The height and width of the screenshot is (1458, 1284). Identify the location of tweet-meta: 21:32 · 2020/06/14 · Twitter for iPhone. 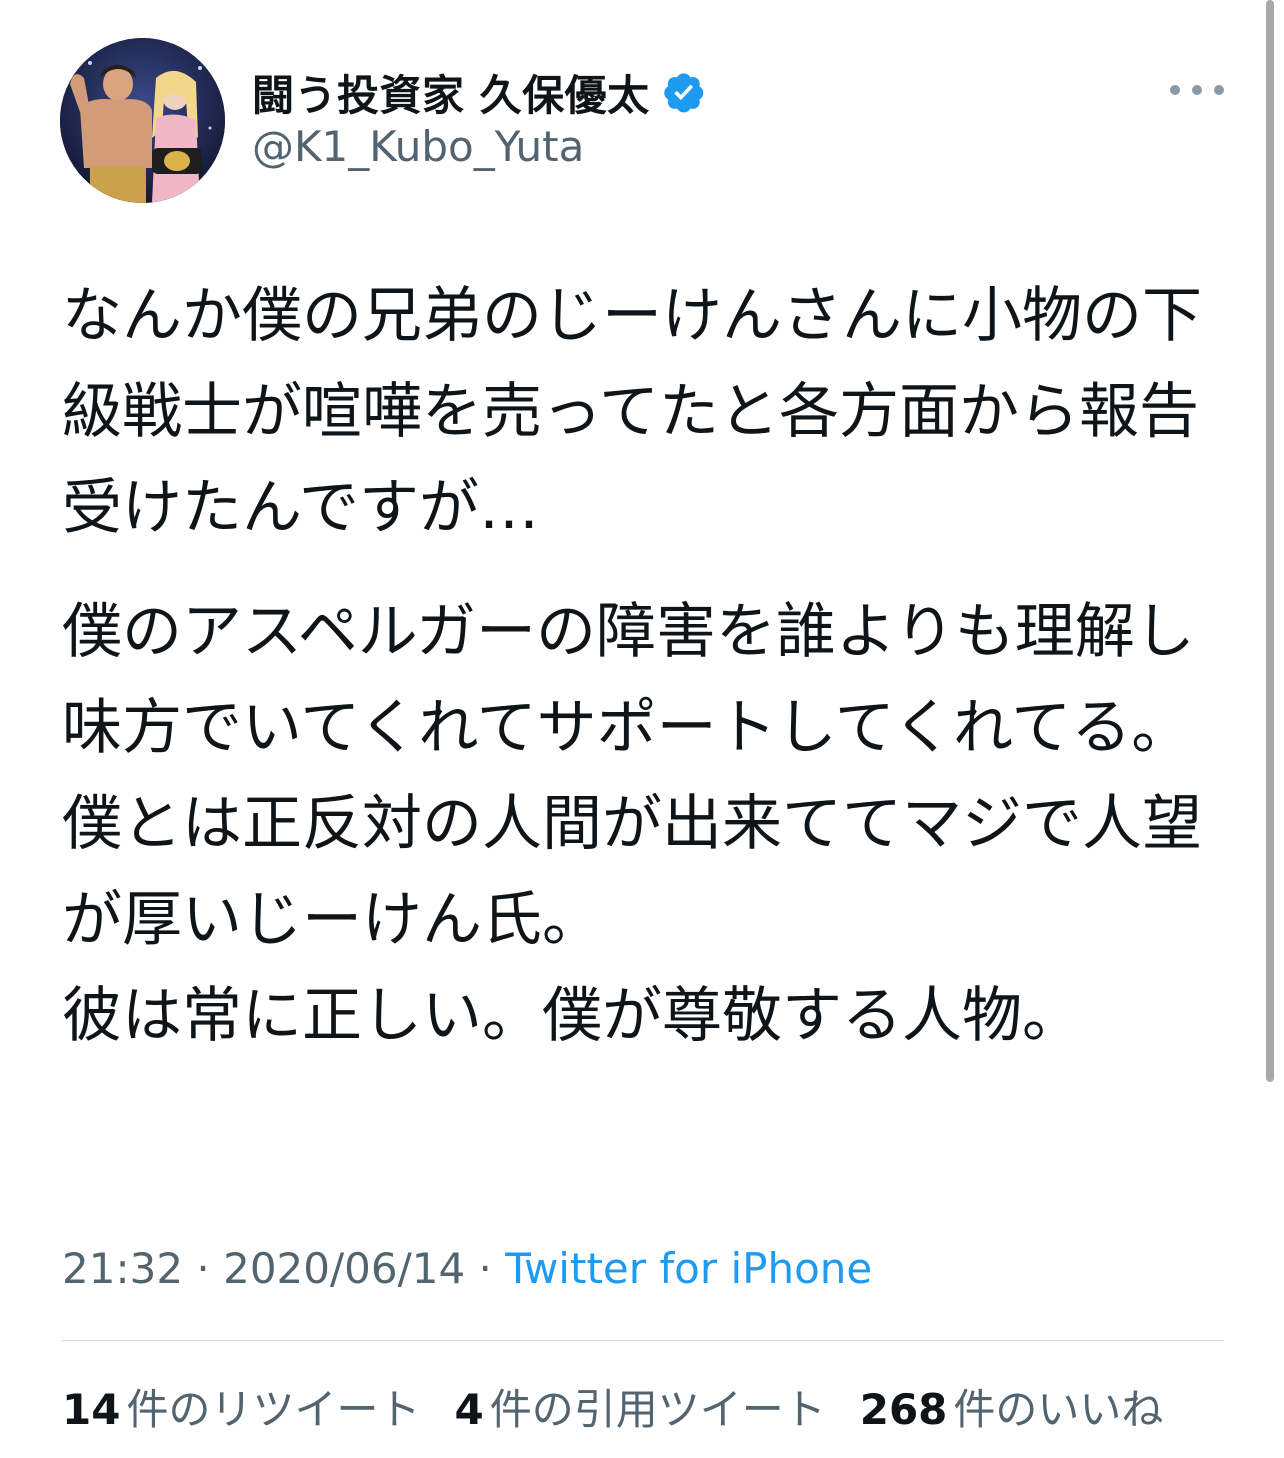
(467, 1268).